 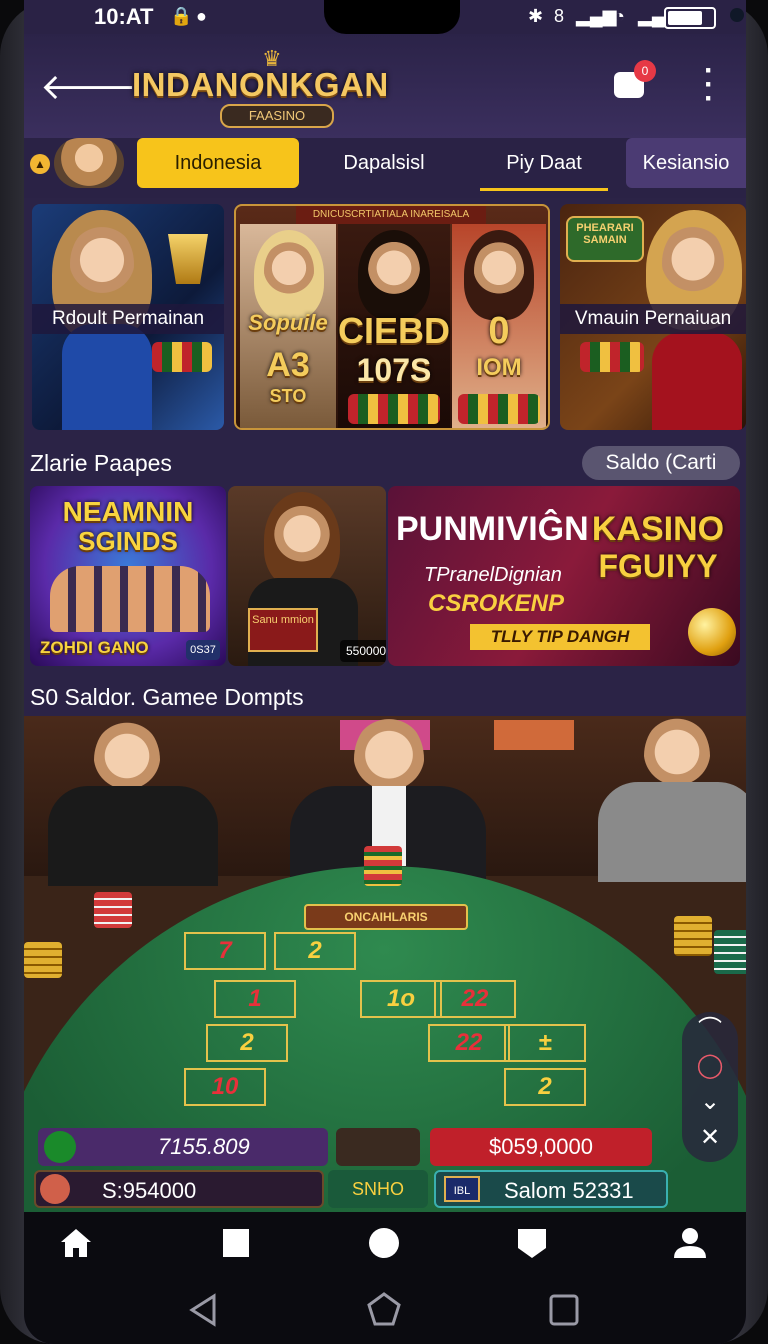 I want to click on user-avatar, so click(x=89, y=163).